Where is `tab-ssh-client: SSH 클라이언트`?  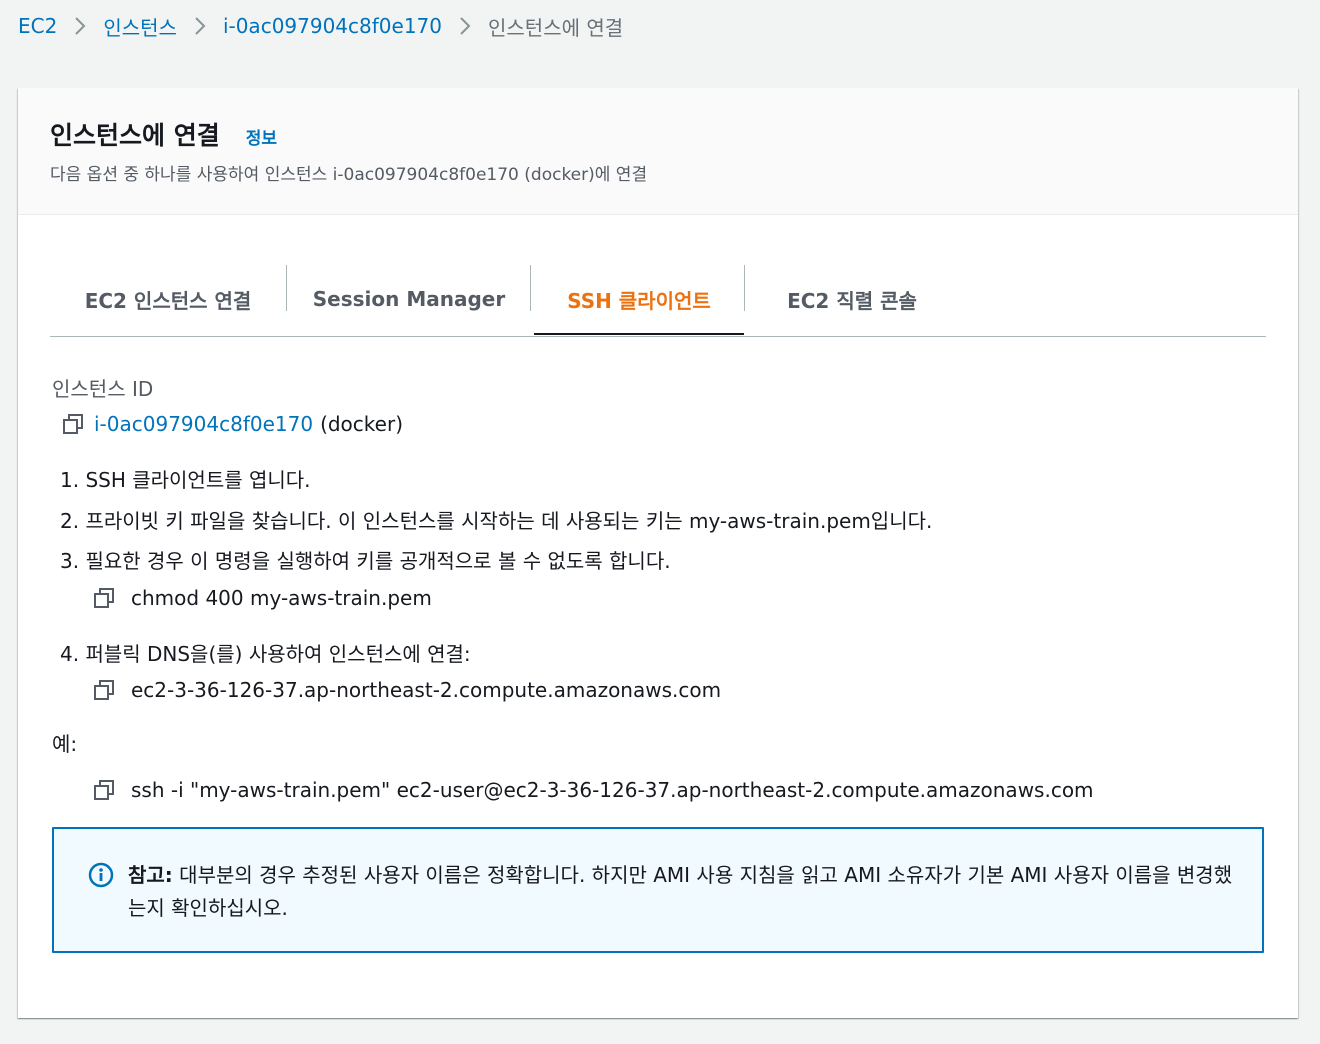
tab-ssh-client: SSH 클라이언트 is located at coordinates (639, 299).